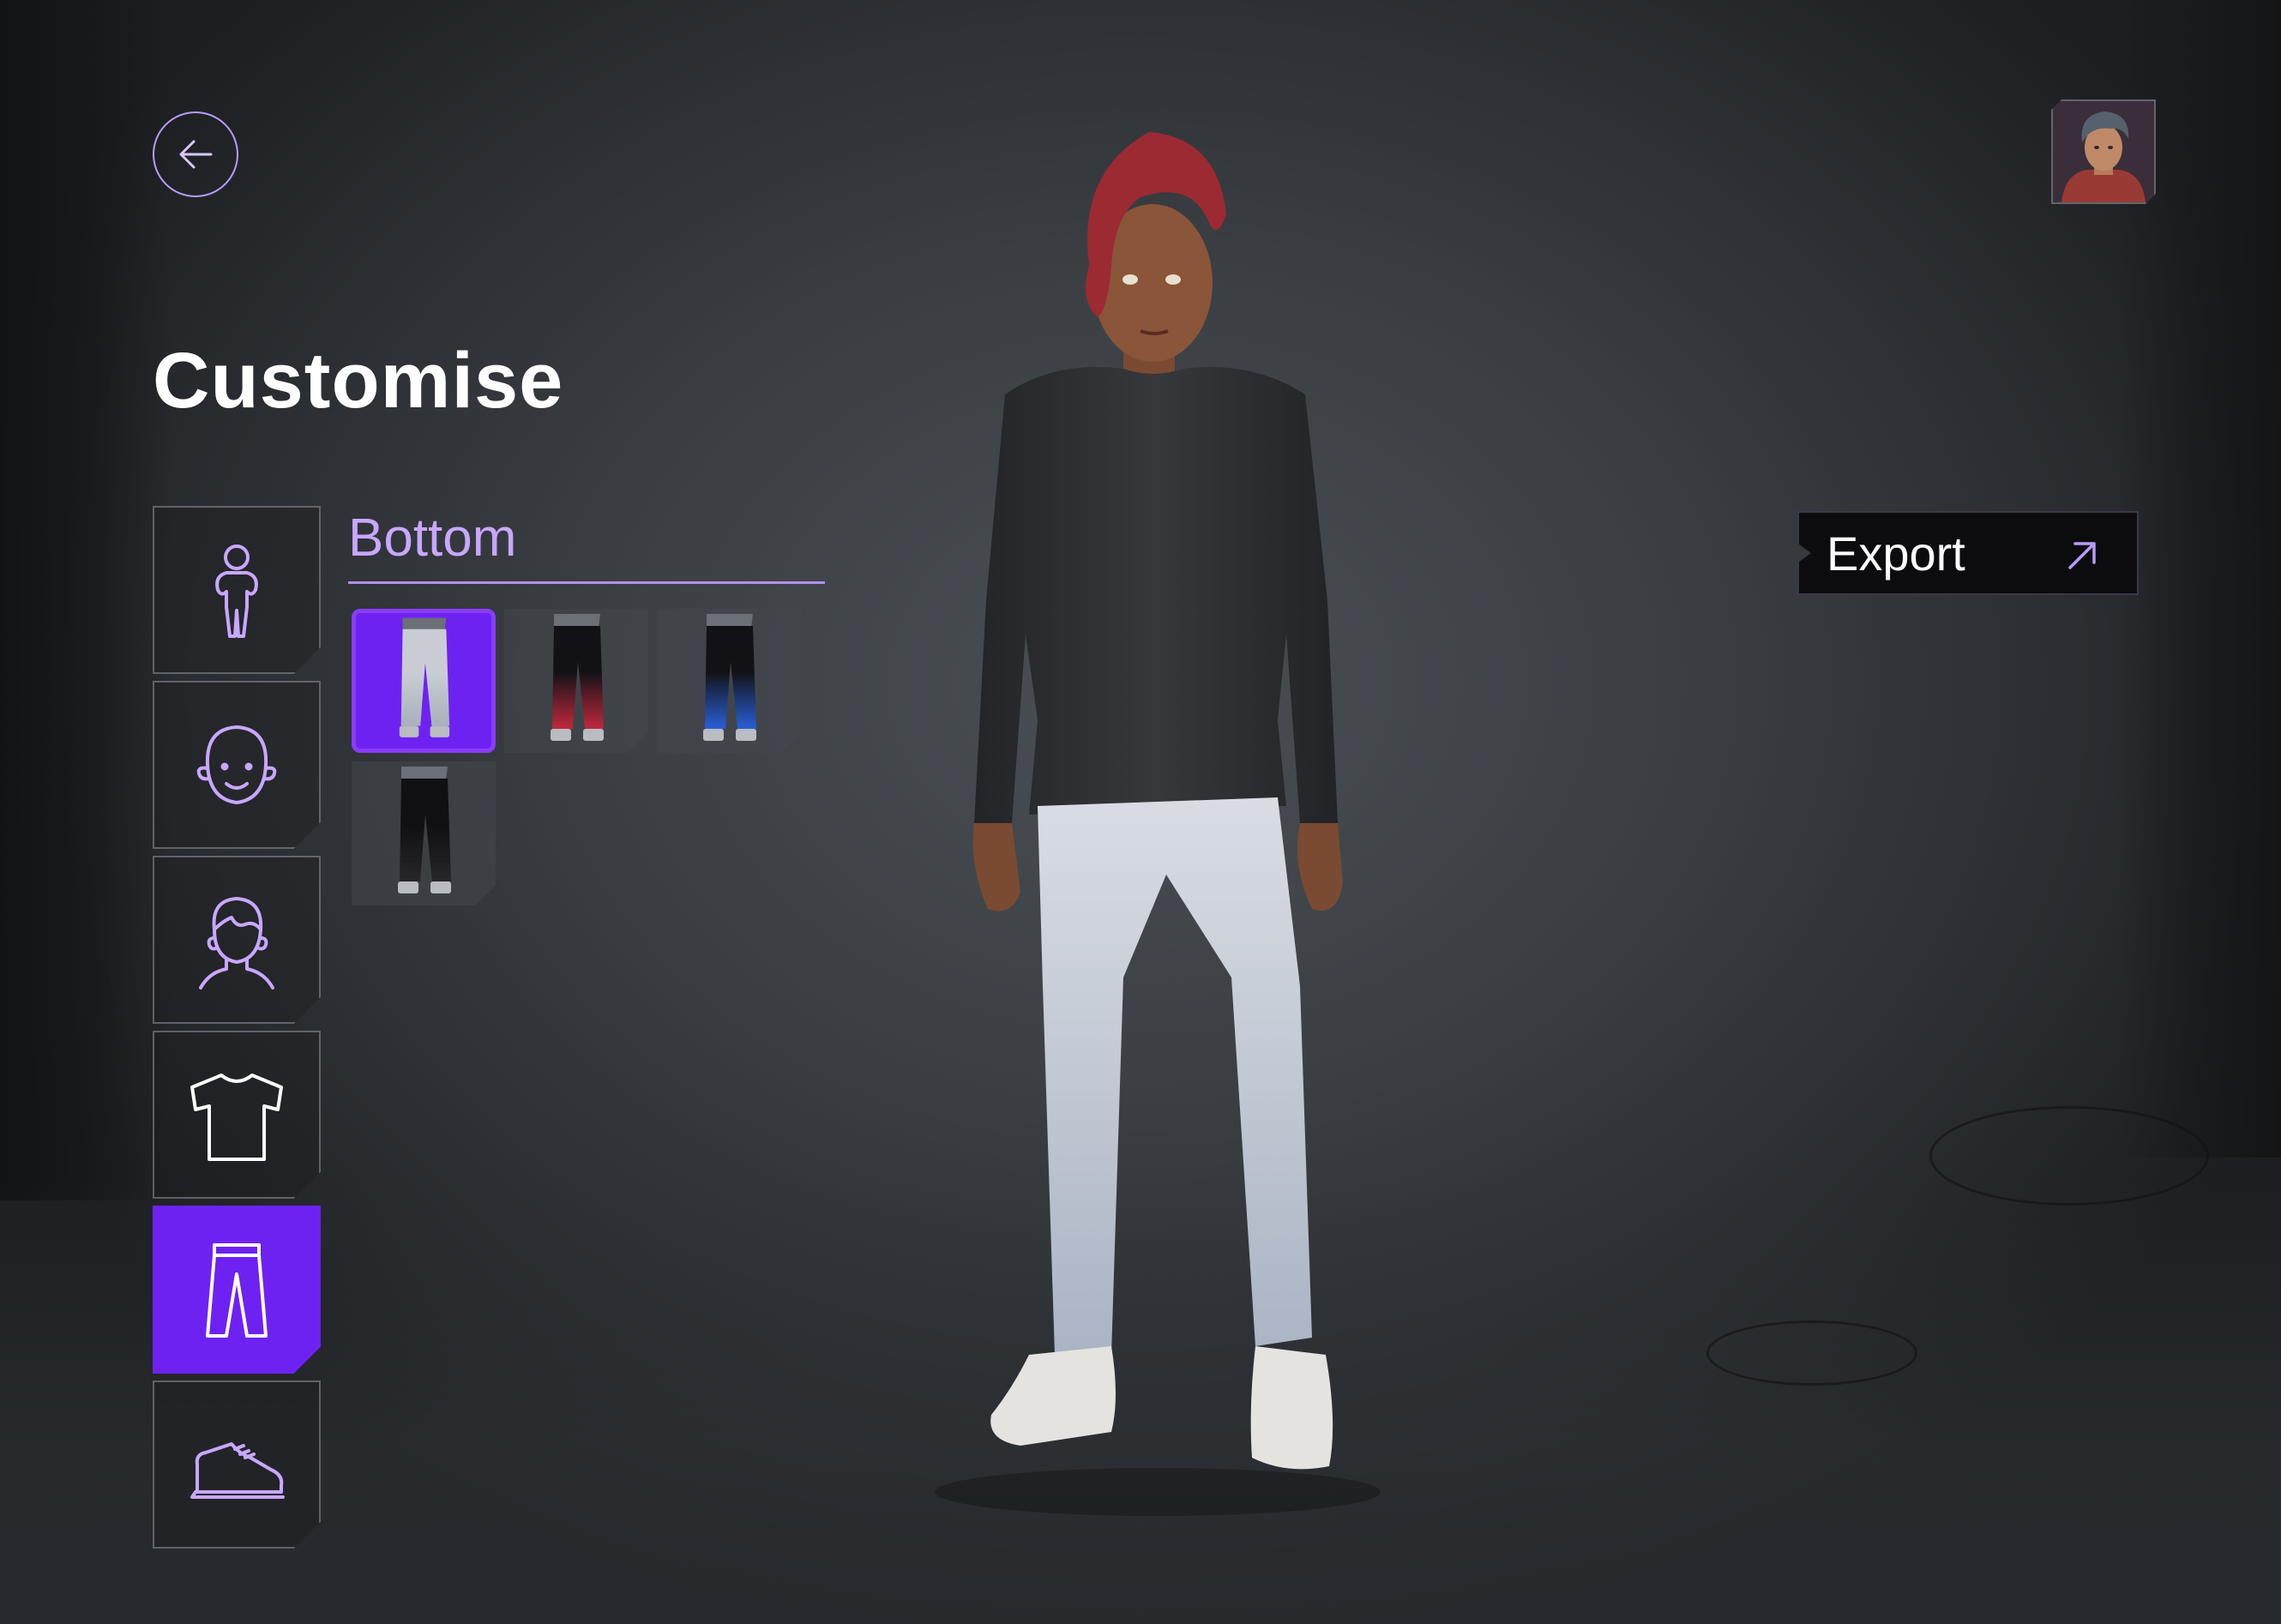 The height and width of the screenshot is (1624, 2281). I want to click on back-button, so click(195, 154).